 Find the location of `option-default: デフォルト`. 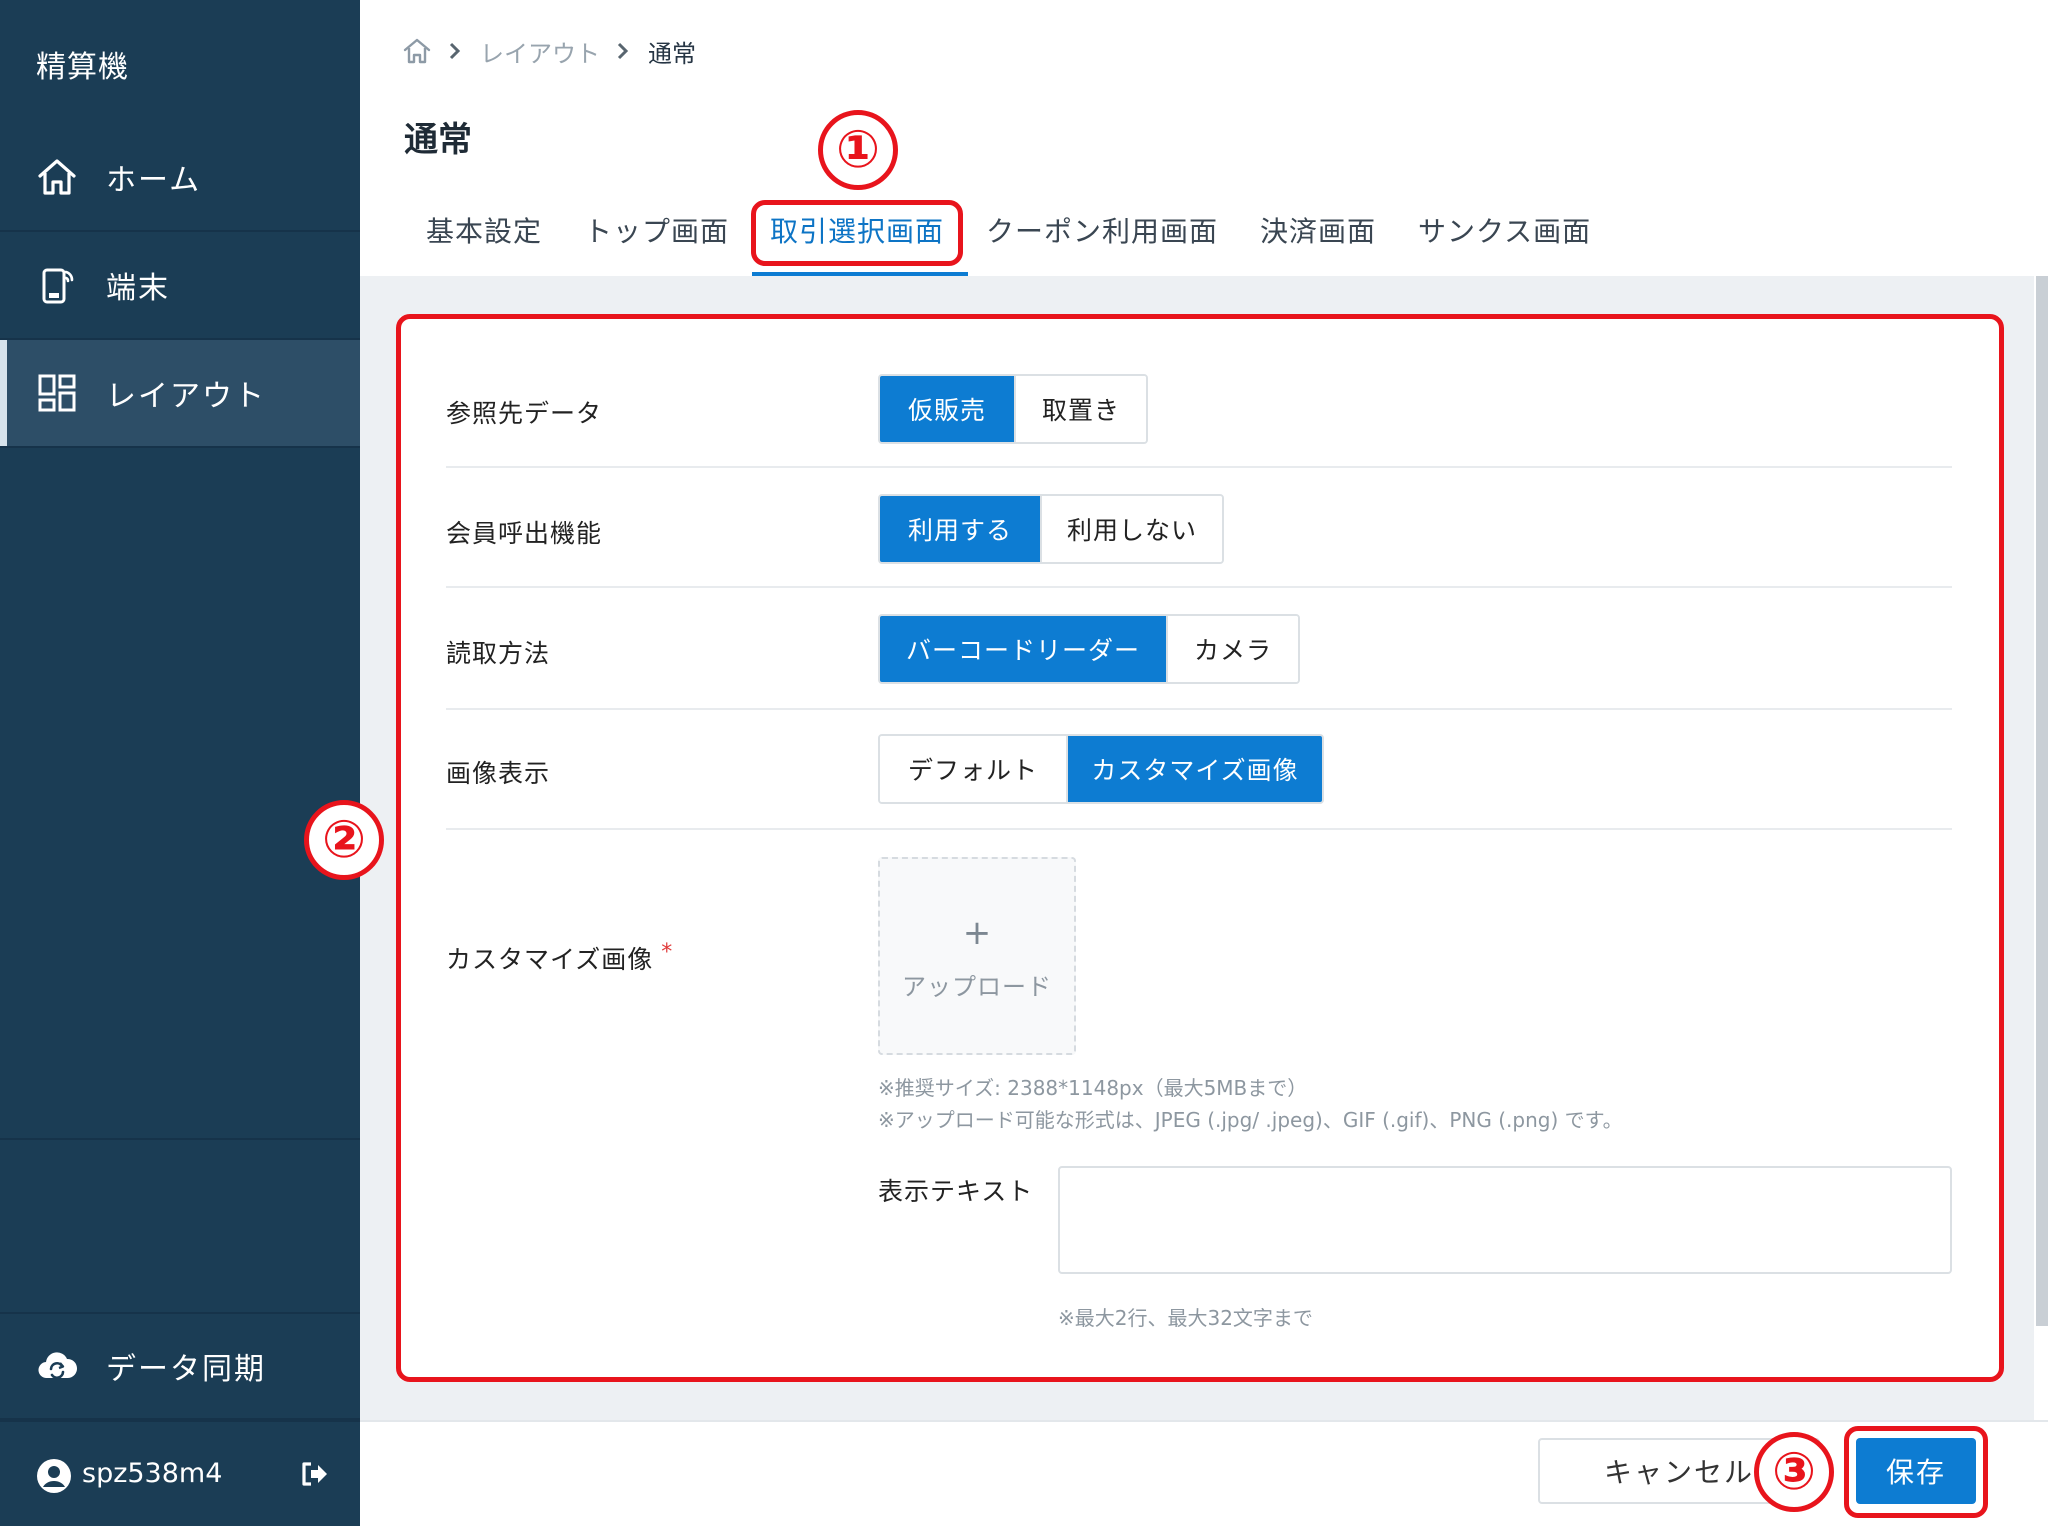

option-default: デフォルト is located at coordinates (973, 769).